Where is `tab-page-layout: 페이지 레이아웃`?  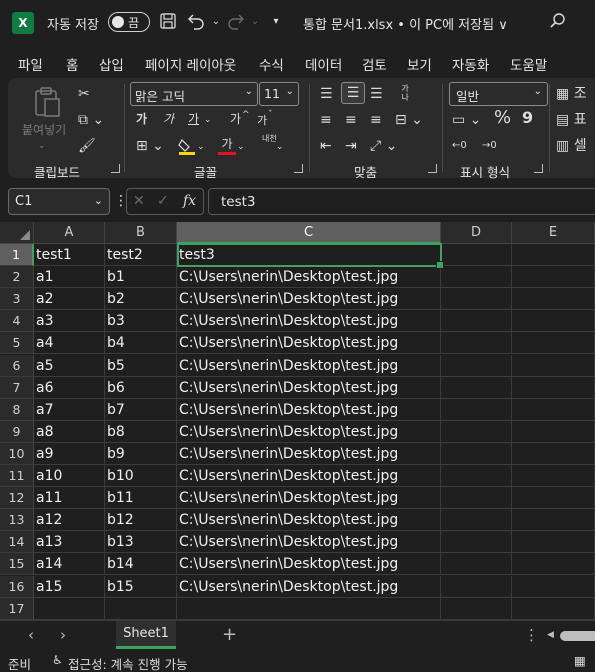
tab-page-layout: 페이지 레이아웃 is located at coordinates (190, 64).